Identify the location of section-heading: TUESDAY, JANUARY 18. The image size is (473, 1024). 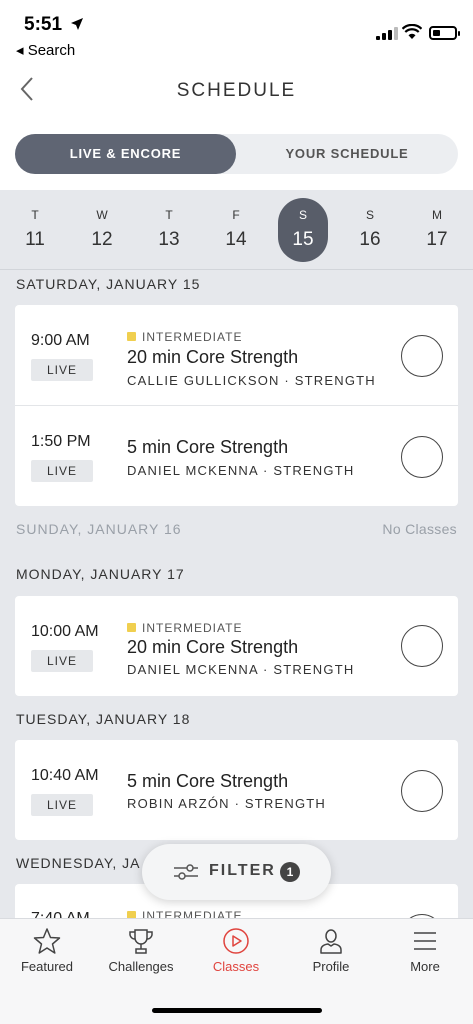
(103, 719).